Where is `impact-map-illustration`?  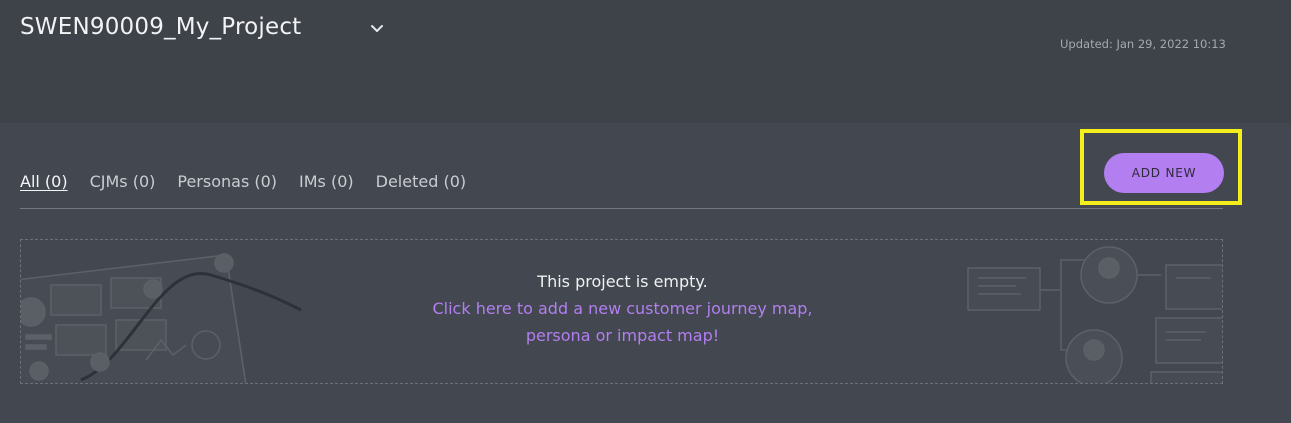 impact-map-illustration is located at coordinates (1094, 314).